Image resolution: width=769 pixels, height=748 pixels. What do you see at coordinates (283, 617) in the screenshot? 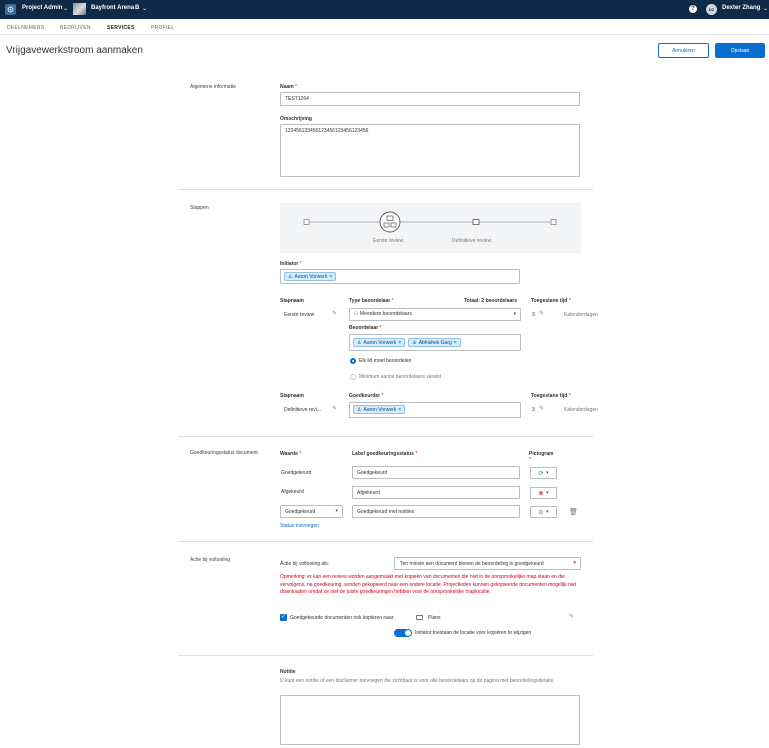
I see `copy-checkbox: ✓` at bounding box center [283, 617].